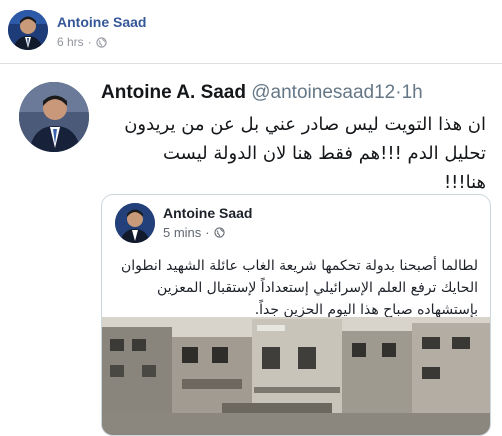 This screenshot has width=502, height=436. What do you see at coordinates (28, 30) in the screenshot?
I see `author-avatar` at bounding box center [28, 30].